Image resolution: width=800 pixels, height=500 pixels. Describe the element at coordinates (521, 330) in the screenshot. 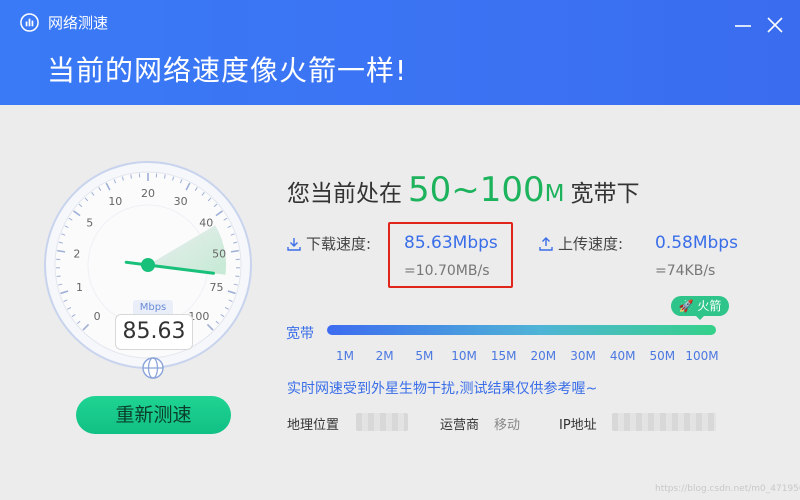

I see `bandwidth-bar` at that location.